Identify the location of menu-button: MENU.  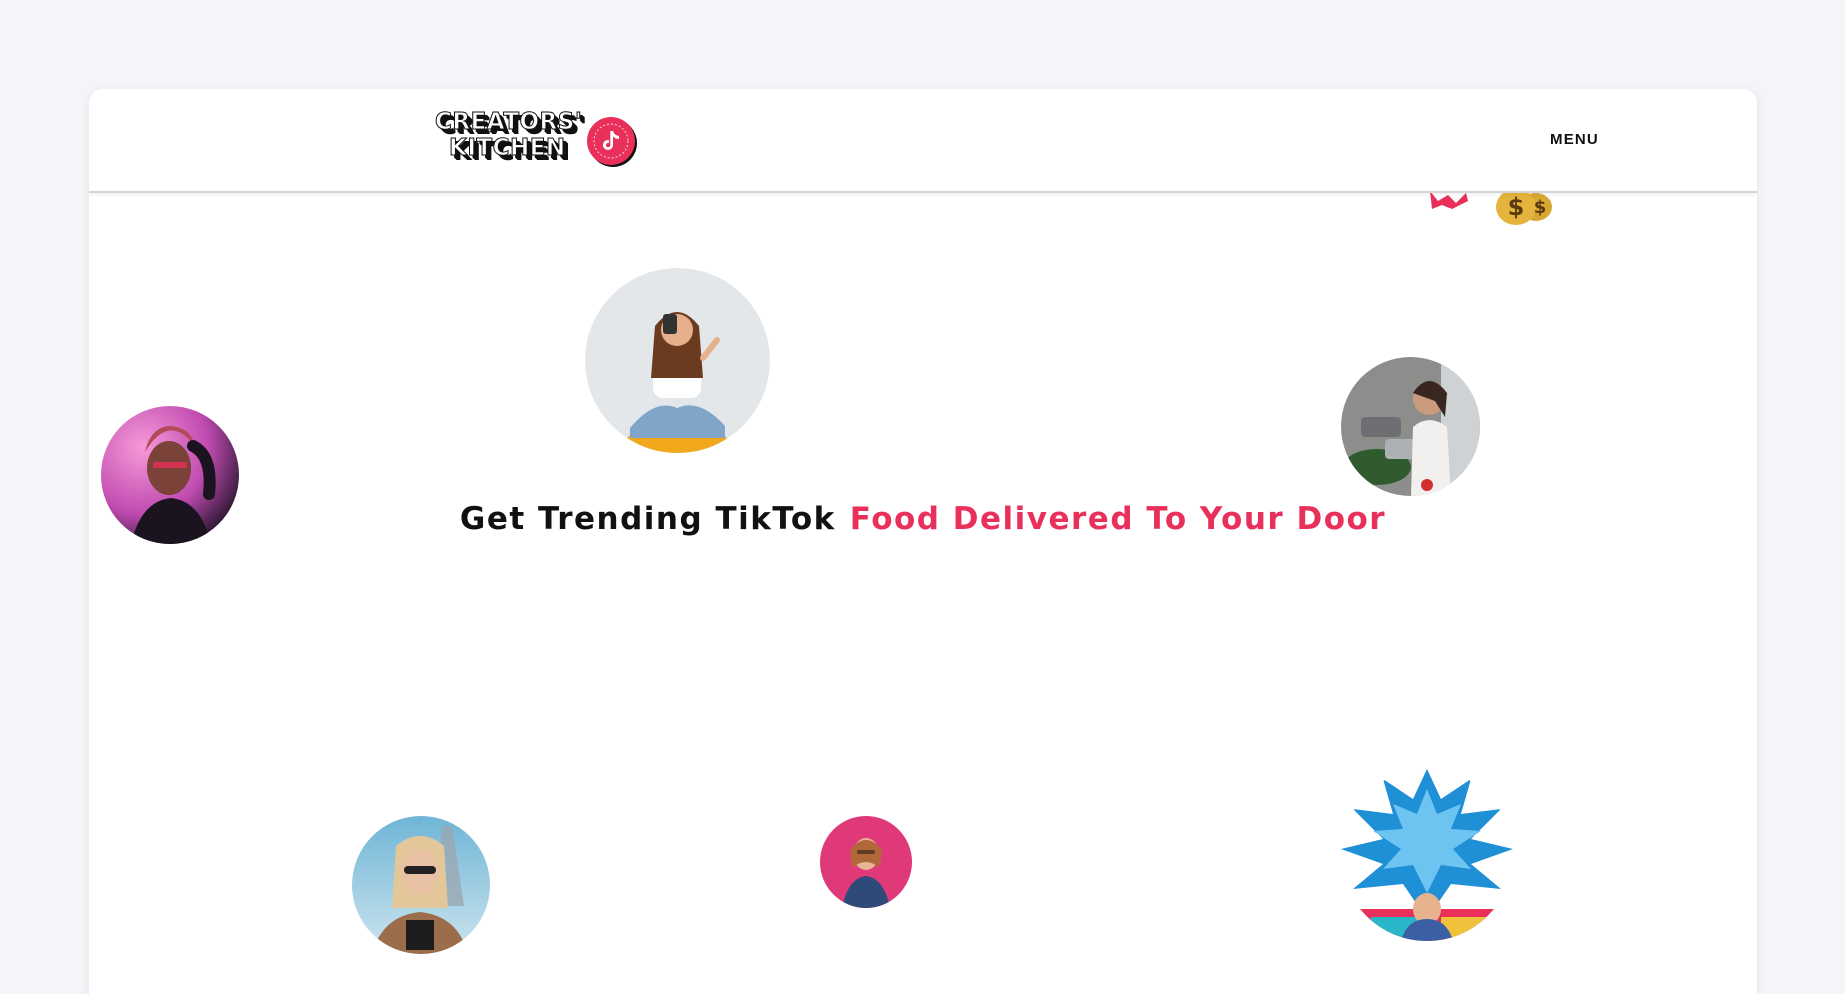
(1574, 139).